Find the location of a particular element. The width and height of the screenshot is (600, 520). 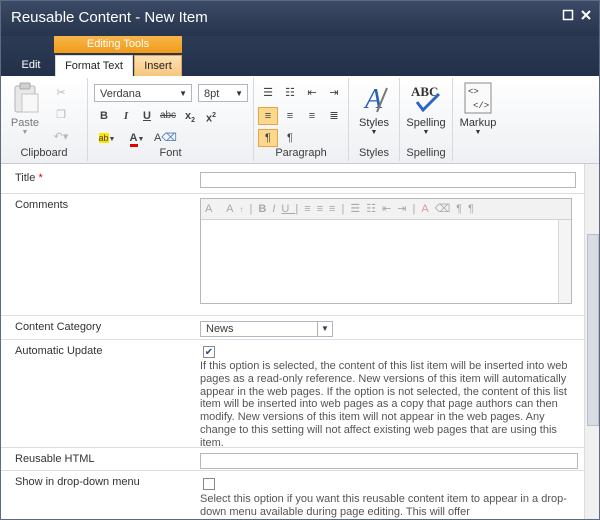

spelling-icon: ABC is located at coordinates (426, 98).